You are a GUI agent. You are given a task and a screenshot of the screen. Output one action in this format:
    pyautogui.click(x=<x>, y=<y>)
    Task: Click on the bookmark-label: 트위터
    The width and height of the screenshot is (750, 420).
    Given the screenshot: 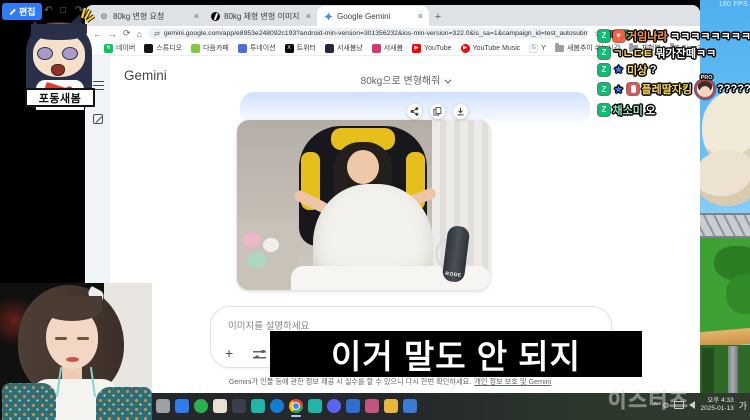 What is the action you would take?
    pyautogui.click(x=306, y=48)
    